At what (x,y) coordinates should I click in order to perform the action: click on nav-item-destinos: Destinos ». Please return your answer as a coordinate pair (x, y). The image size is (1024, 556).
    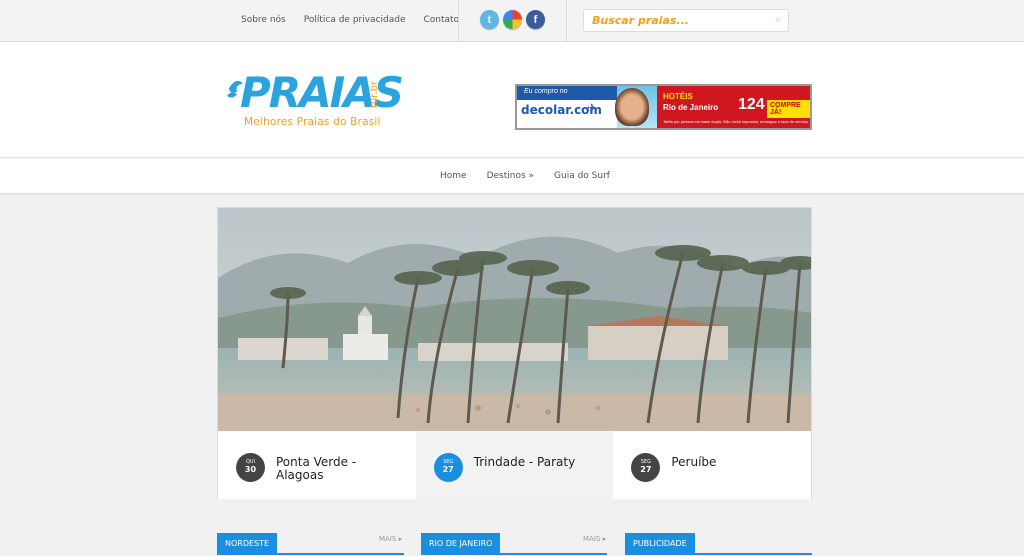
    Looking at the image, I should click on (510, 176).